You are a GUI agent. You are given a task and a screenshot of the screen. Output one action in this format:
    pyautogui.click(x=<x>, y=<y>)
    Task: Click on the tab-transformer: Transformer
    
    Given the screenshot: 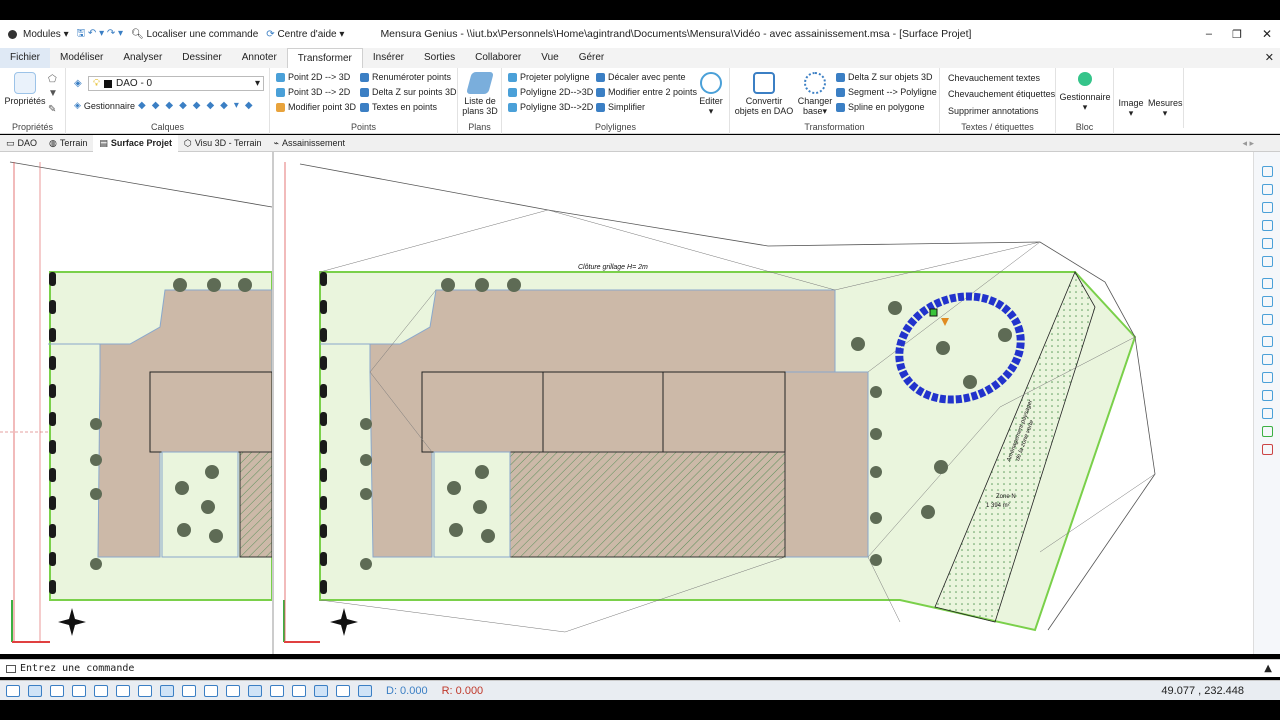 What is the action you would take?
    pyautogui.click(x=324, y=58)
    